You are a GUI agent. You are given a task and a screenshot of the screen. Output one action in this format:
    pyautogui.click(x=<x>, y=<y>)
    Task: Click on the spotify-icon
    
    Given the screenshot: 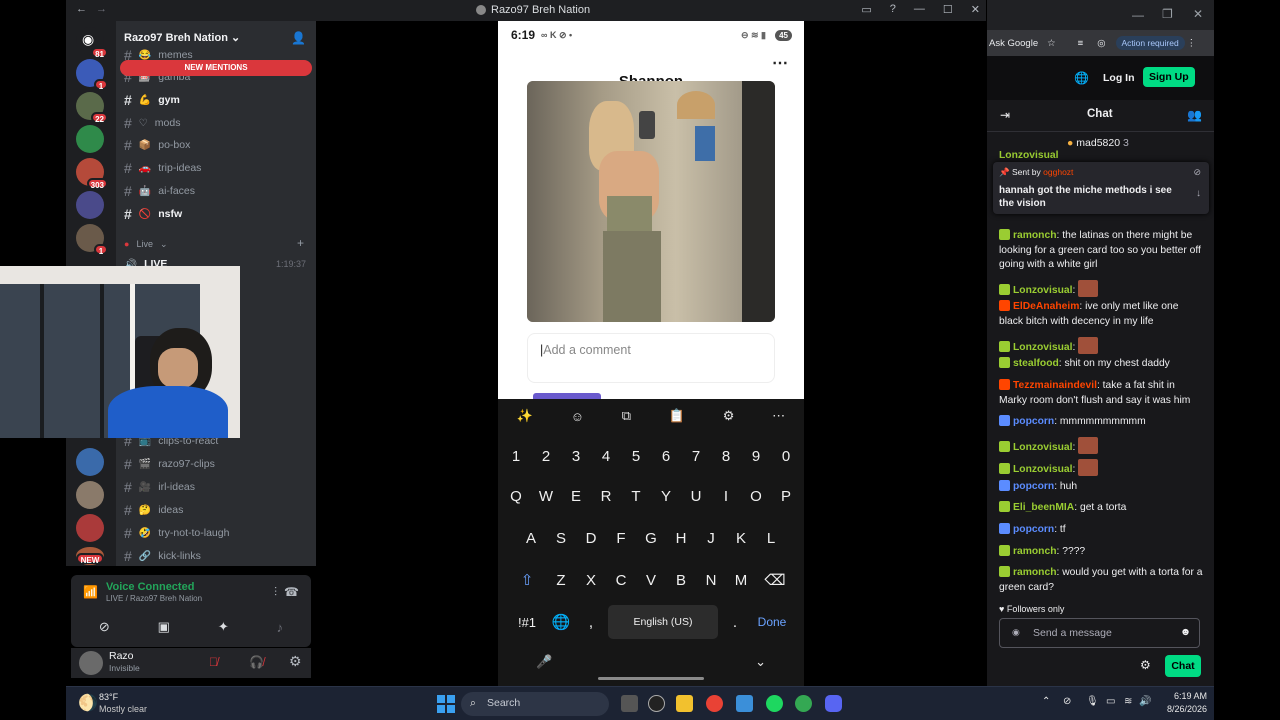 What is the action you would take?
    pyautogui.click(x=774, y=703)
    